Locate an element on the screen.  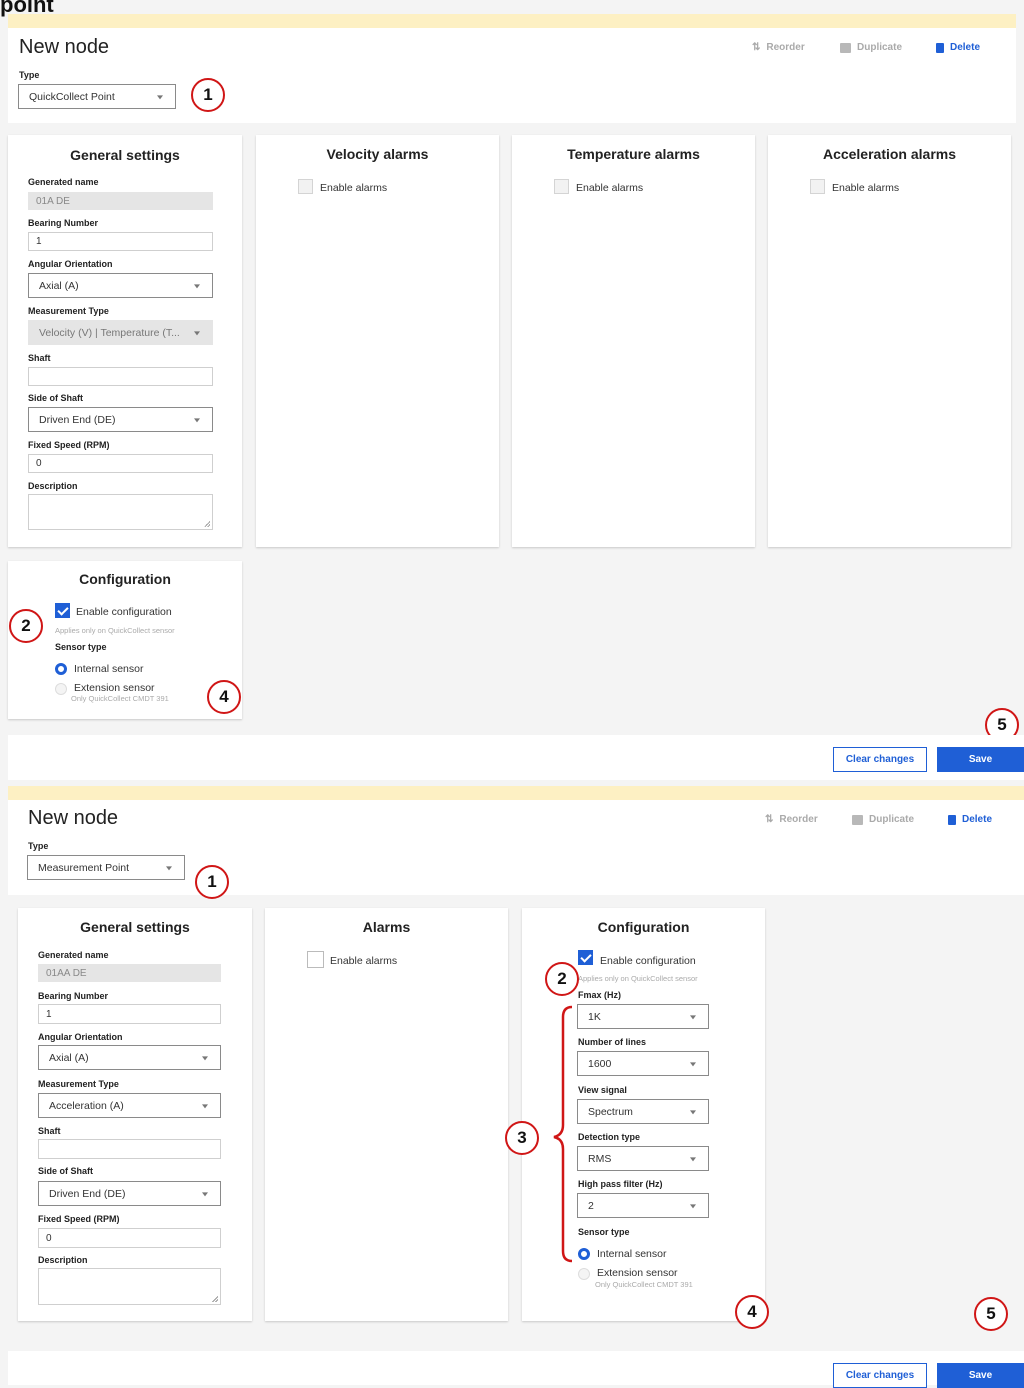
callout-5: 5 is located at coordinates (991, 1314).